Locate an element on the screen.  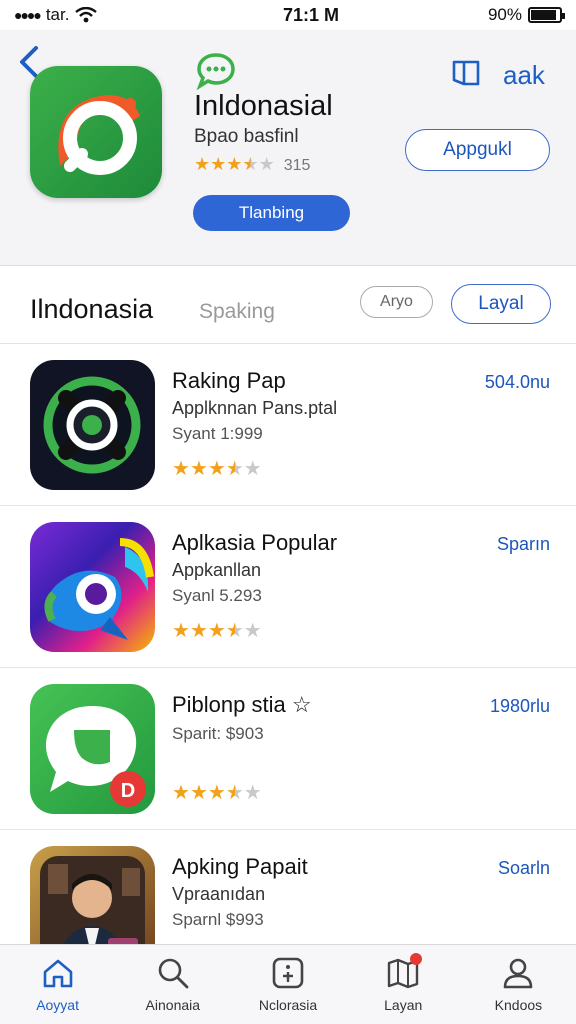
status-time: 71:1 M is located at coordinates (310, 14).